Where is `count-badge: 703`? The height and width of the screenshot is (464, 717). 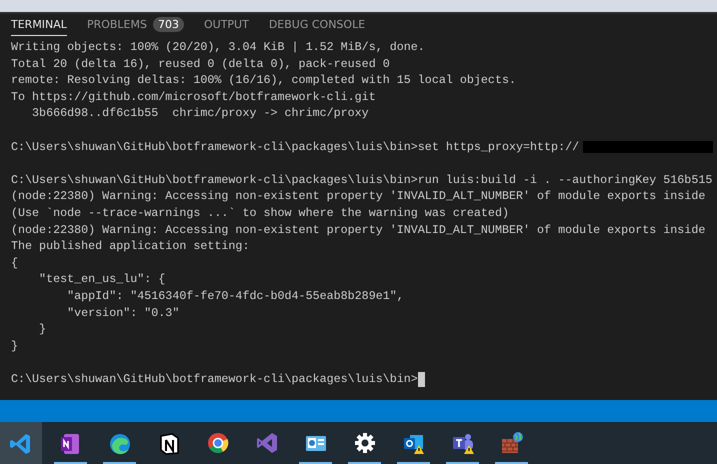
count-badge: 703 is located at coordinates (168, 24).